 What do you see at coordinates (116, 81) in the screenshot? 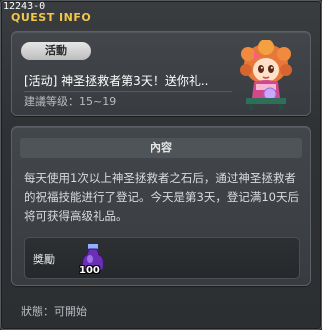
I see `quest-name: [活动] 神圣拯救者第3天！送你礼..` at bounding box center [116, 81].